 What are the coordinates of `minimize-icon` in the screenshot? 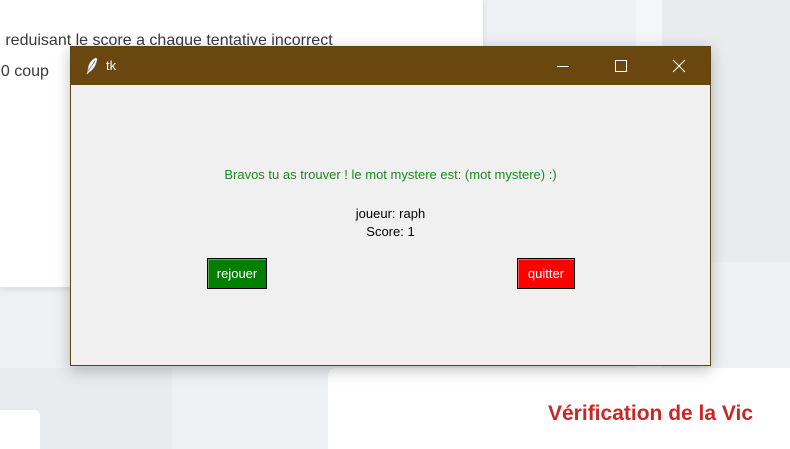 It's located at (563, 66).